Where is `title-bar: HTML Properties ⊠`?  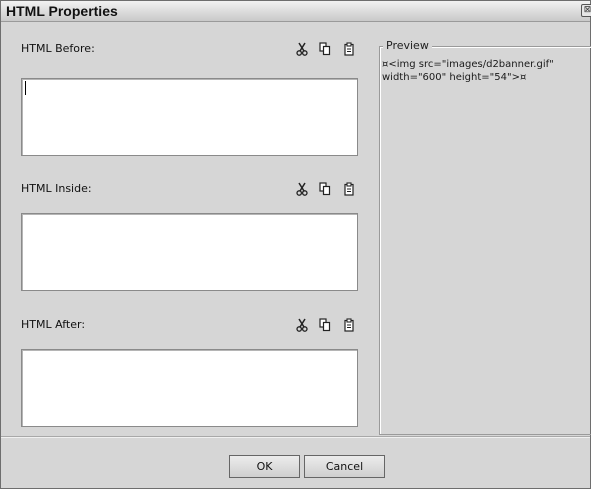
title-bar: HTML Properties ⊠ is located at coordinates (296, 11).